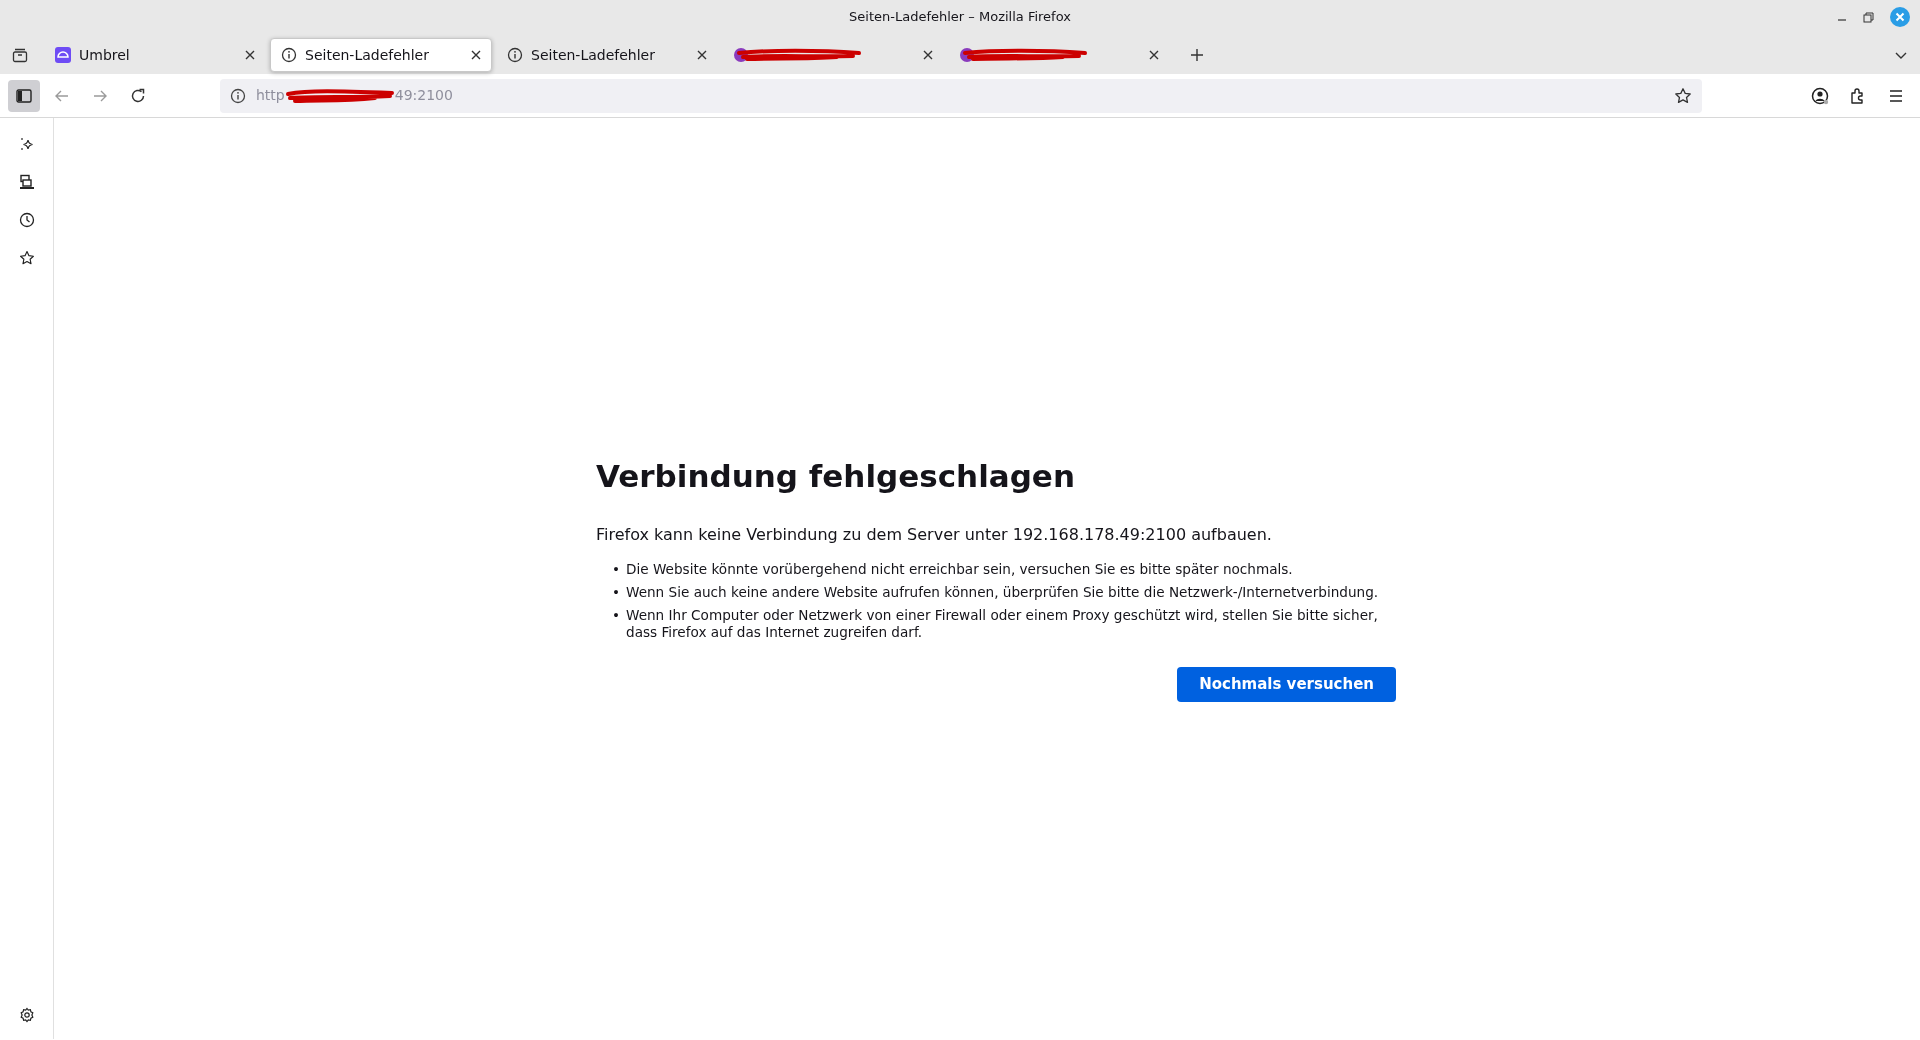 The height and width of the screenshot is (1040, 1920). I want to click on star-icon, so click(1683, 95).